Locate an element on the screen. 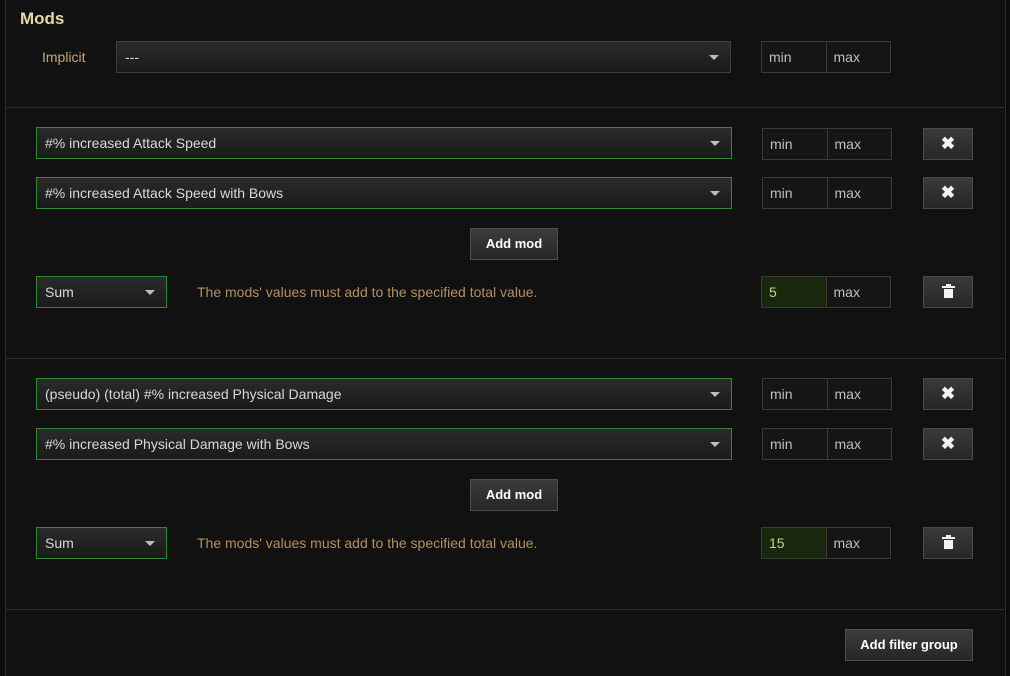 Image resolution: width=1010 pixels, height=676 pixels. implicit-max-input: max is located at coordinates (859, 57).